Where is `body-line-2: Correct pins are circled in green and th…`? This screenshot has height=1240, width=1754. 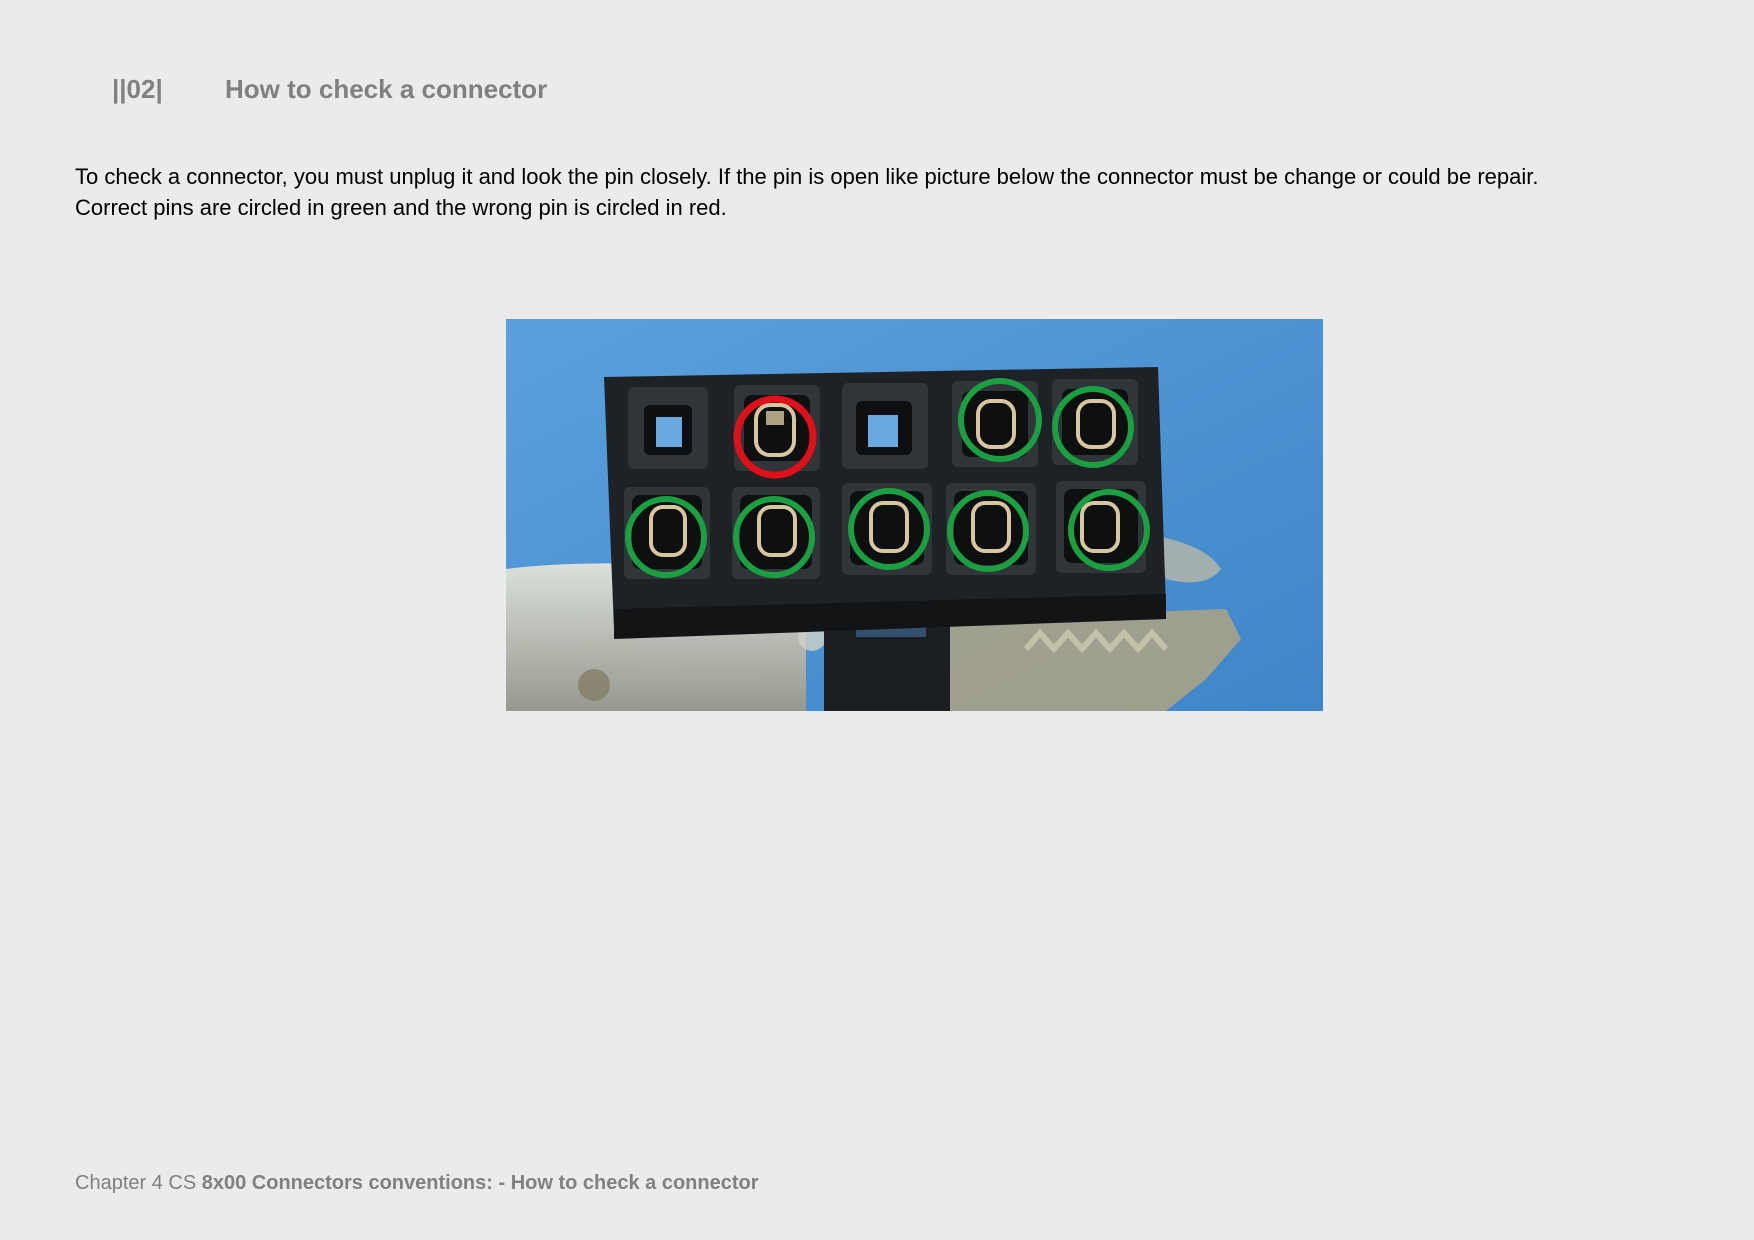
body-line-2: Correct pins are circled in green and th… is located at coordinates (401, 207).